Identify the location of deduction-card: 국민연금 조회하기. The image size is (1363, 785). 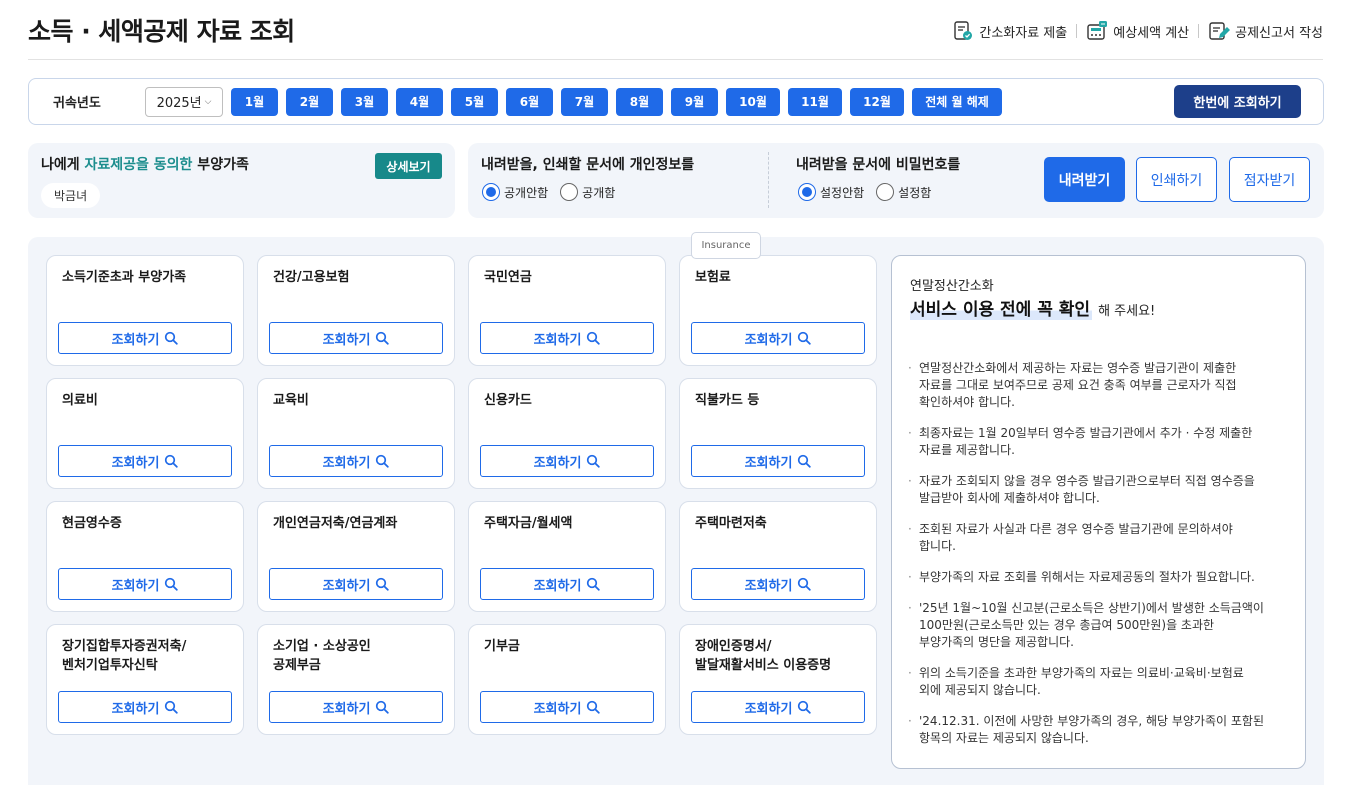
(567, 310).